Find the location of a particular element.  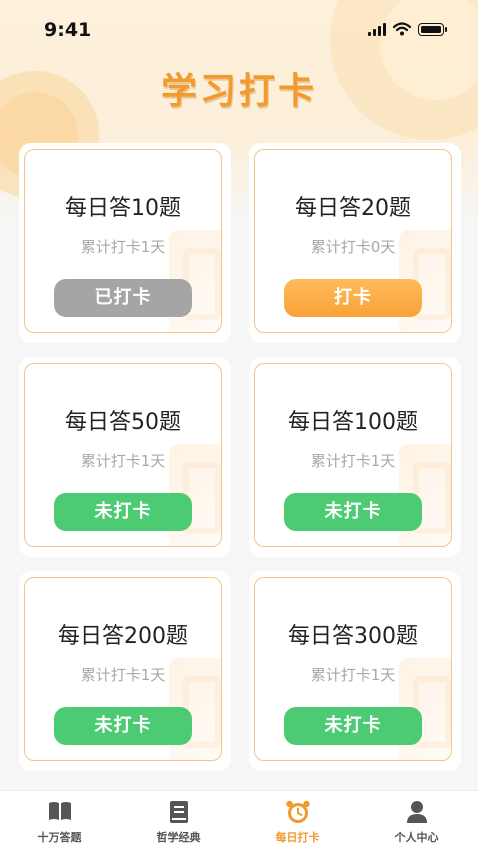

battery-icon is located at coordinates (432, 29).